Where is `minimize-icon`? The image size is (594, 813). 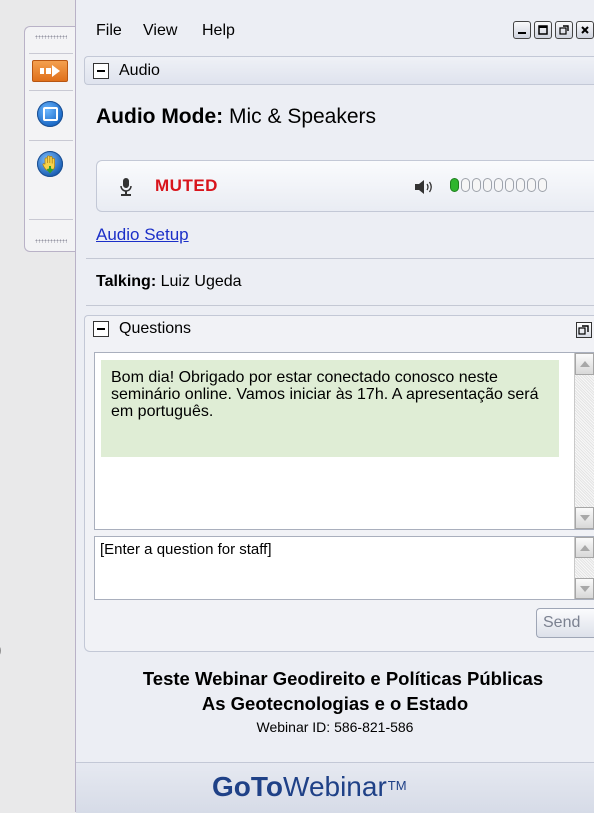 minimize-icon is located at coordinates (522, 33).